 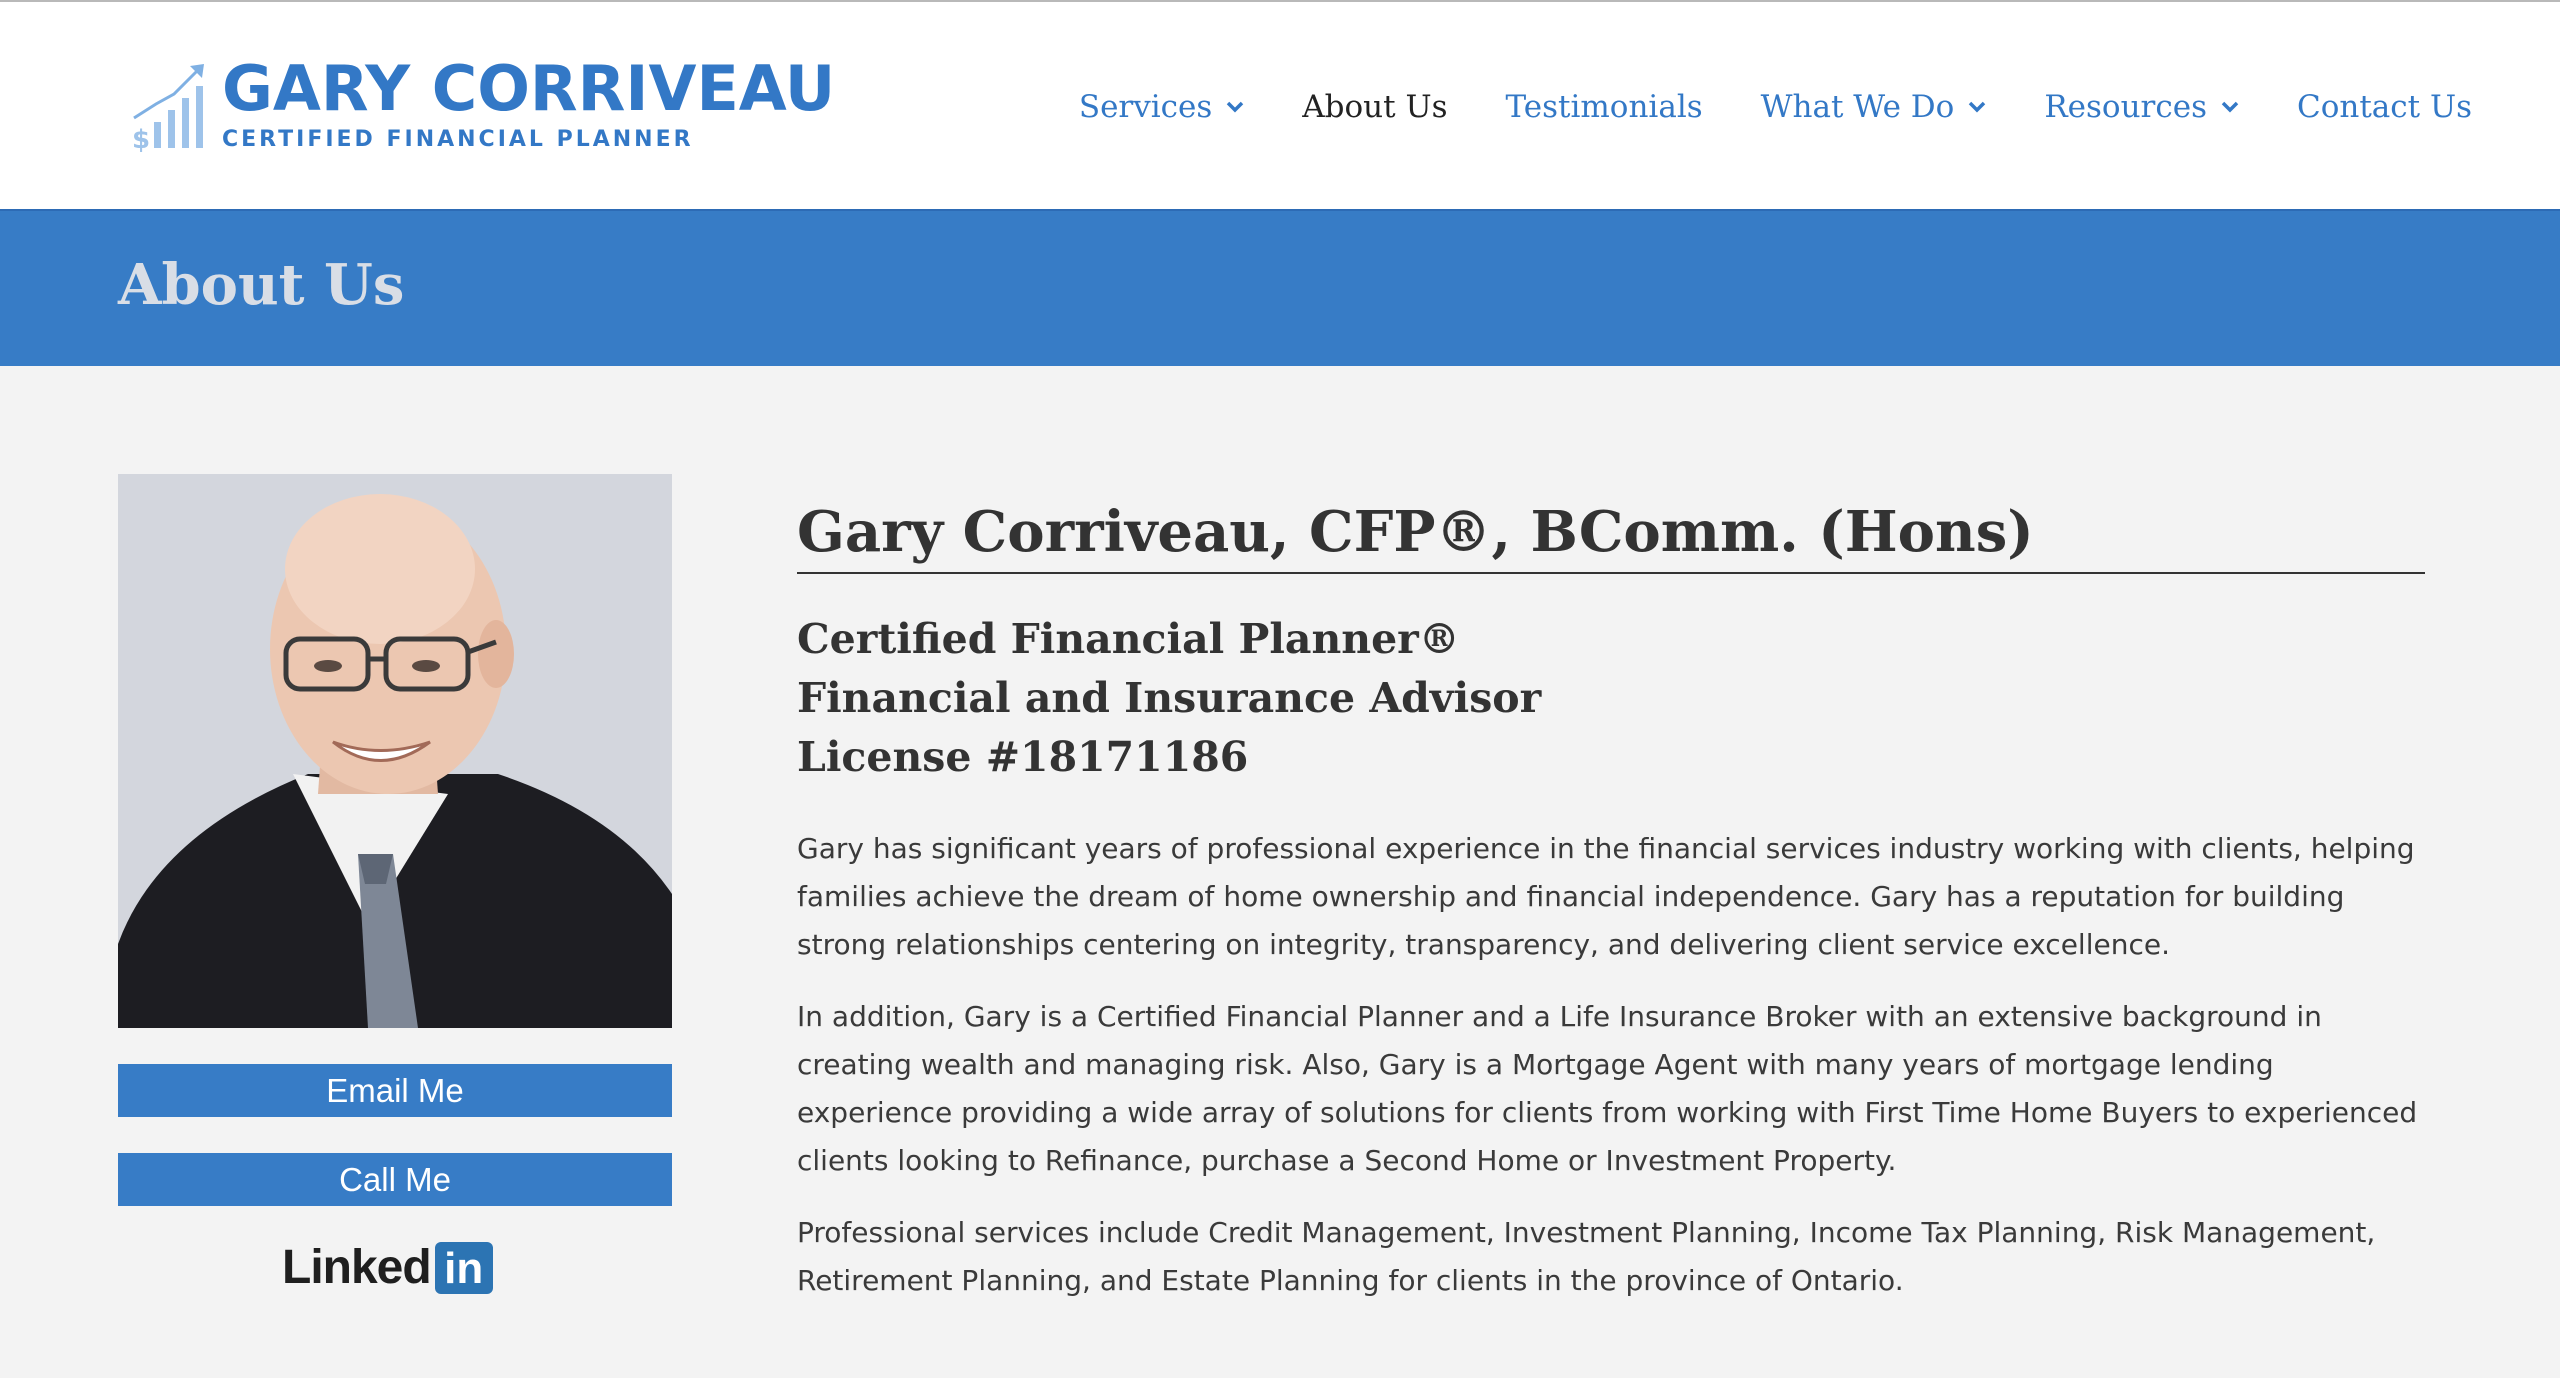 What do you see at coordinates (1280, 288) in the screenshot?
I see `page-title-banner: About Us` at bounding box center [1280, 288].